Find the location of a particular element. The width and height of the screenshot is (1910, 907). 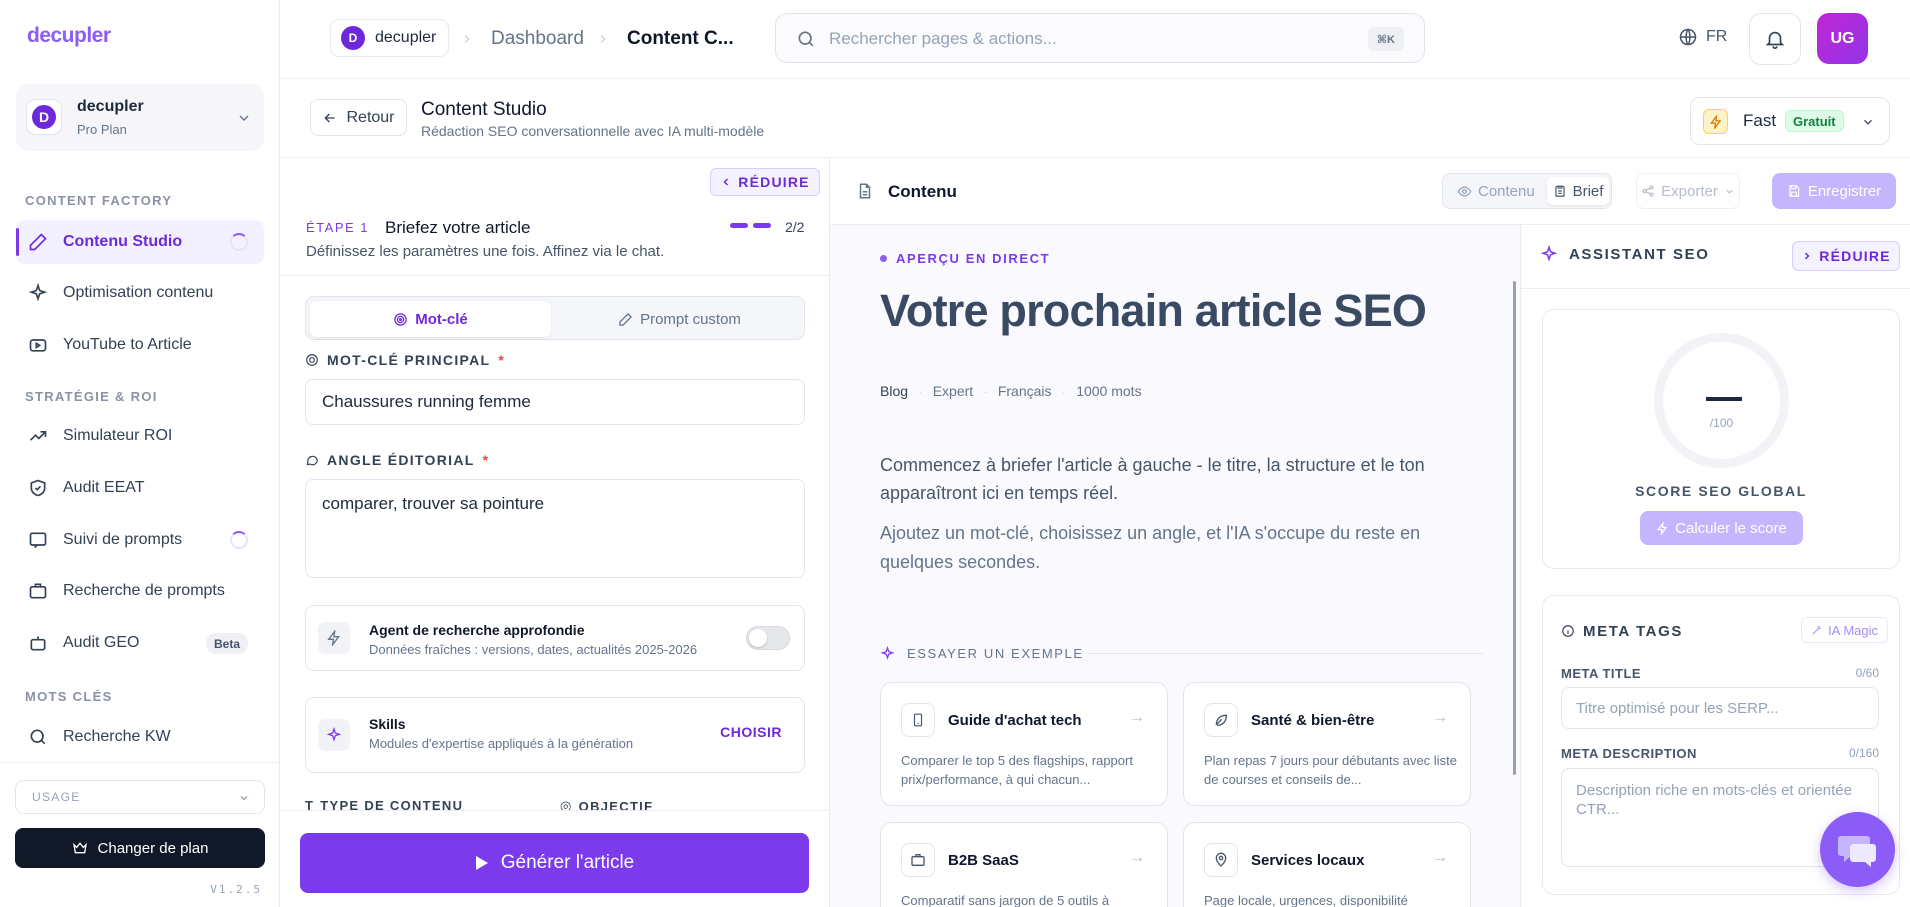

phone-icon is located at coordinates (918, 720).